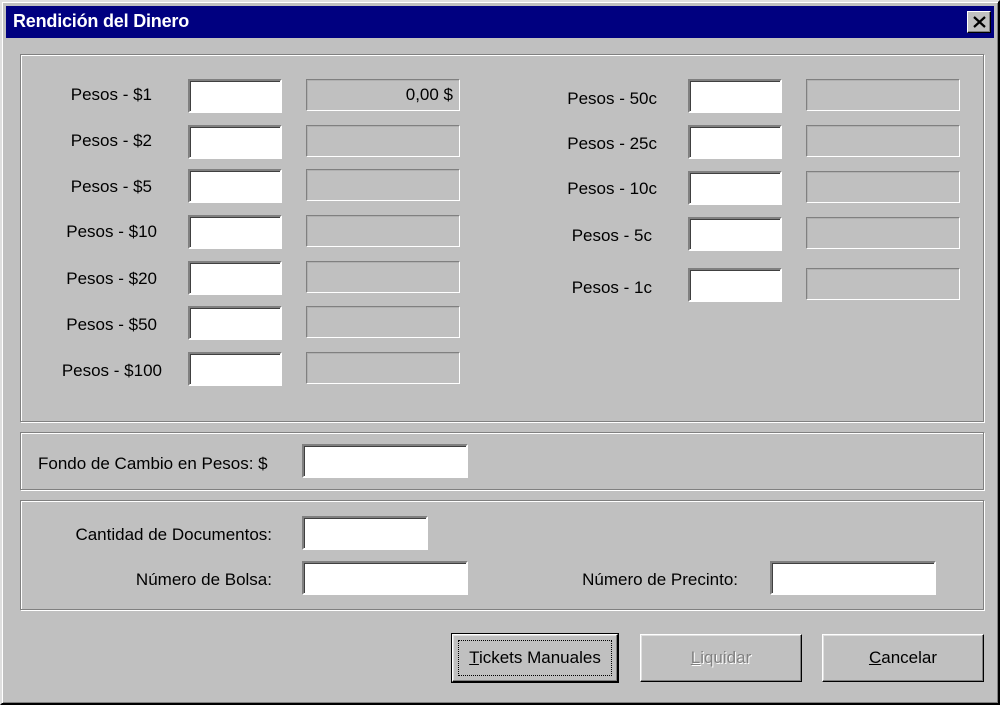 This screenshot has height=705, width=1000. What do you see at coordinates (735, 285) in the screenshot?
I see `input-pesos-1c` at bounding box center [735, 285].